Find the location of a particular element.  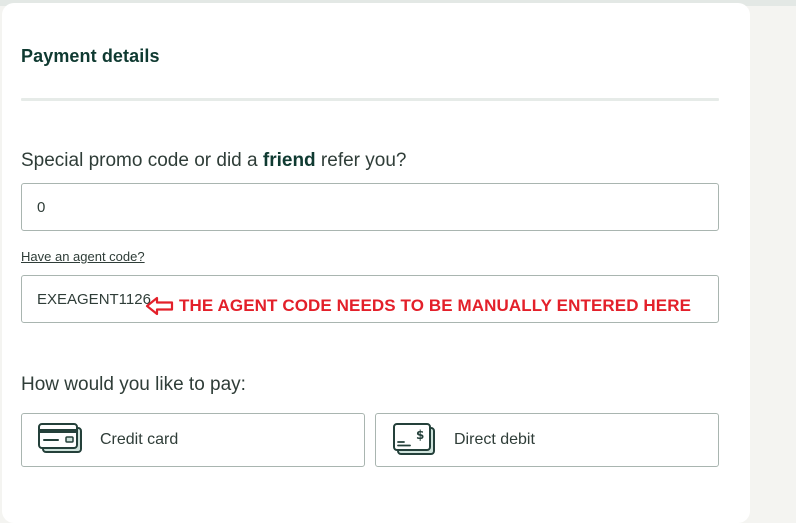

promo-question-suffix: refer you? is located at coordinates (361, 160).